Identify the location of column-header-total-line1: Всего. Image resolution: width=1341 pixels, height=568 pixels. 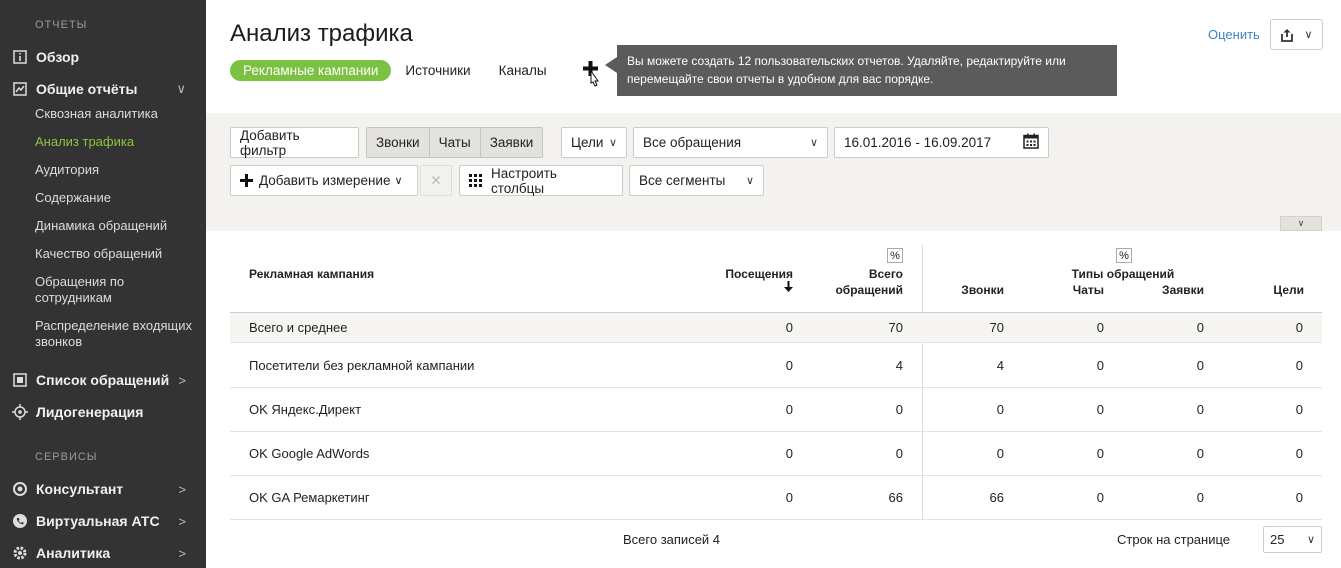
(858, 274).